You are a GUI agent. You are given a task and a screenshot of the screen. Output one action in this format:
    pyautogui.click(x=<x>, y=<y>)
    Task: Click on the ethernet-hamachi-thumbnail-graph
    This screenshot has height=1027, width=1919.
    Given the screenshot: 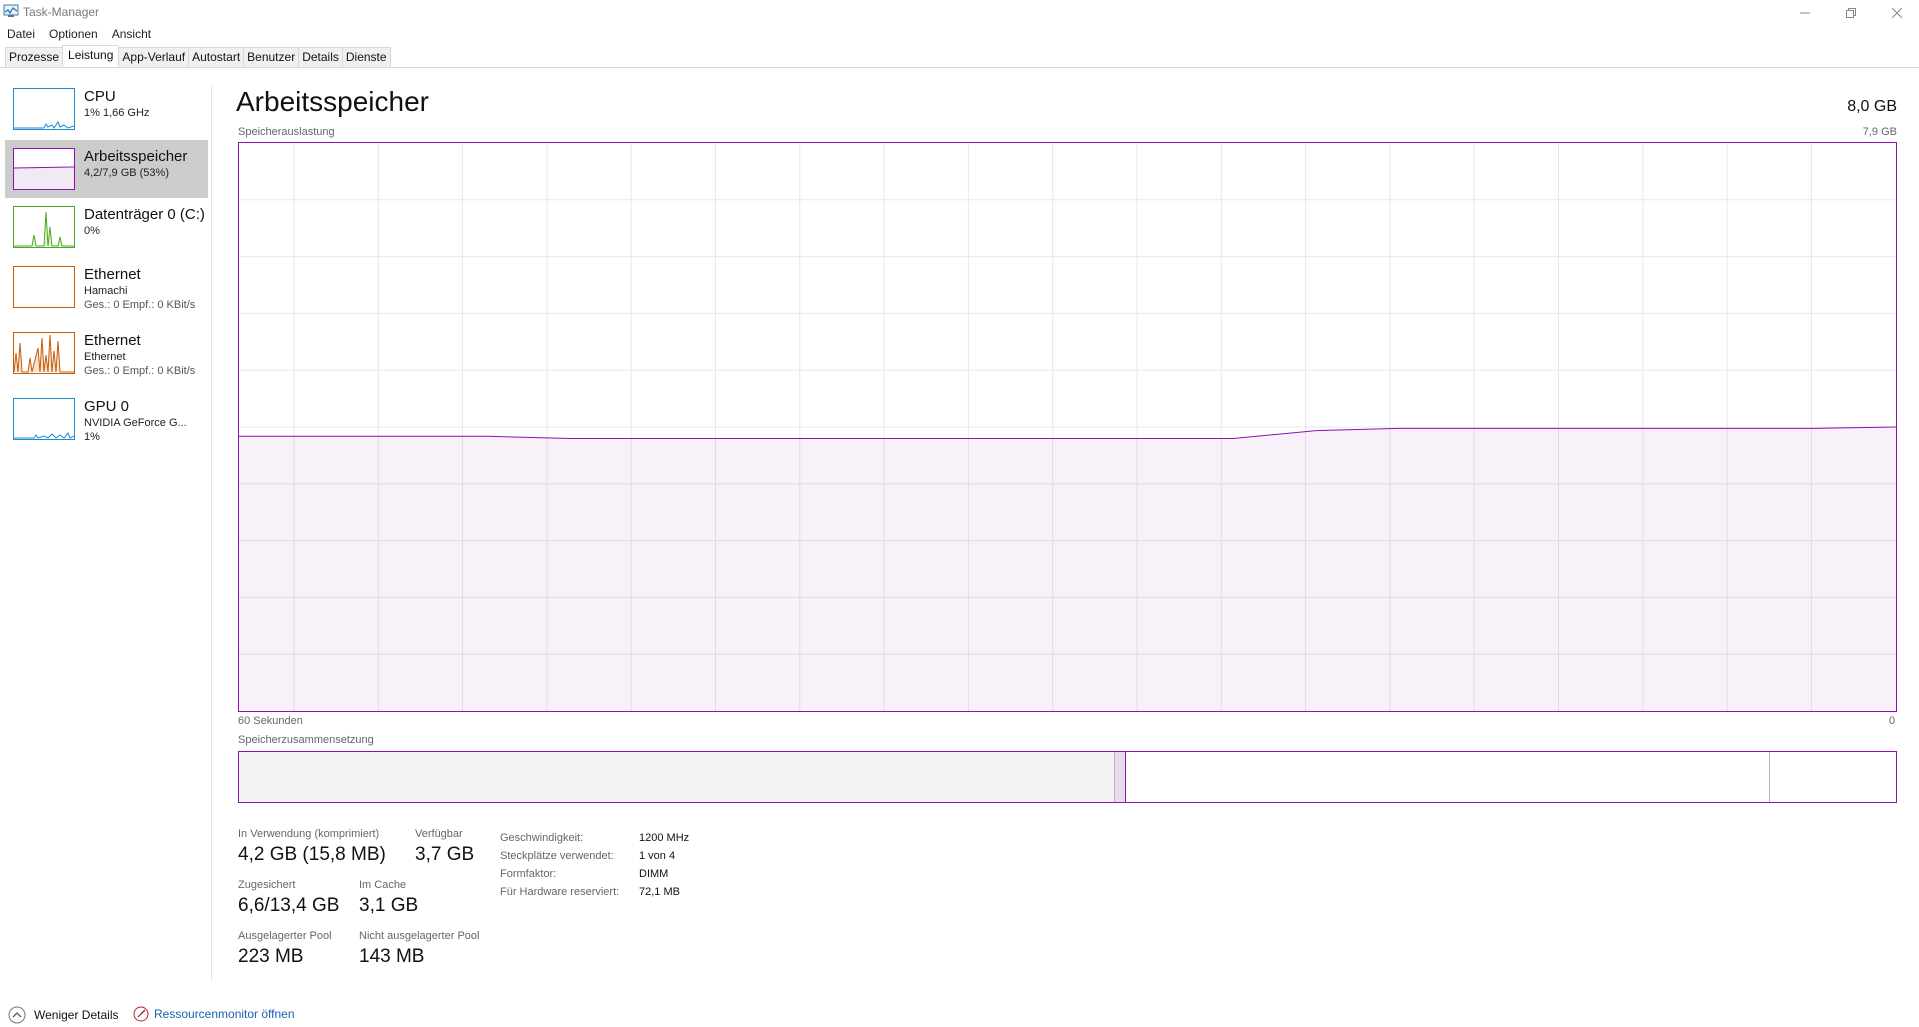 What is the action you would take?
    pyautogui.click(x=44, y=287)
    